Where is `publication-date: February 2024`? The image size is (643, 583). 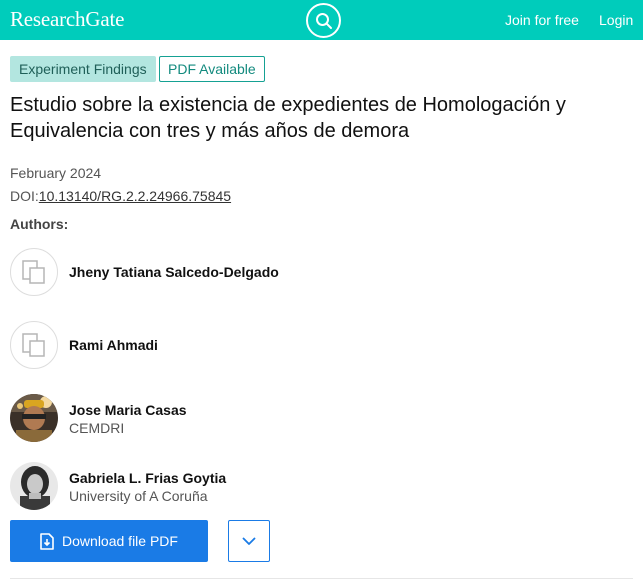 publication-date: February 2024 is located at coordinates (56, 173).